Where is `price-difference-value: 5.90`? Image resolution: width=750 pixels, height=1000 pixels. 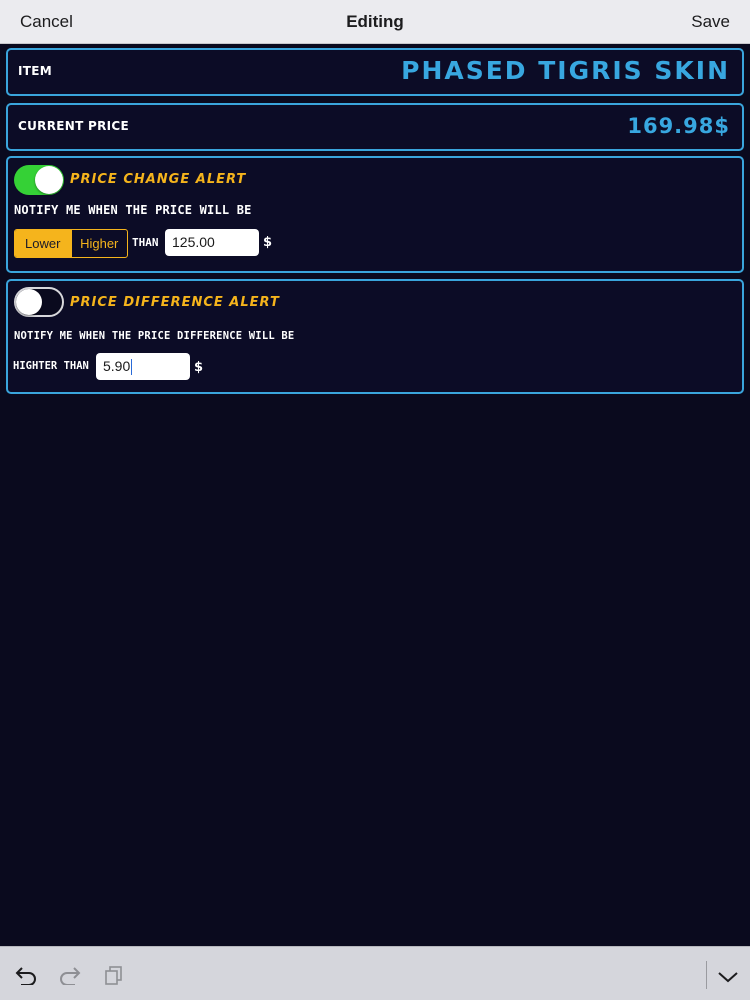
price-difference-value: 5.90 is located at coordinates (117, 366).